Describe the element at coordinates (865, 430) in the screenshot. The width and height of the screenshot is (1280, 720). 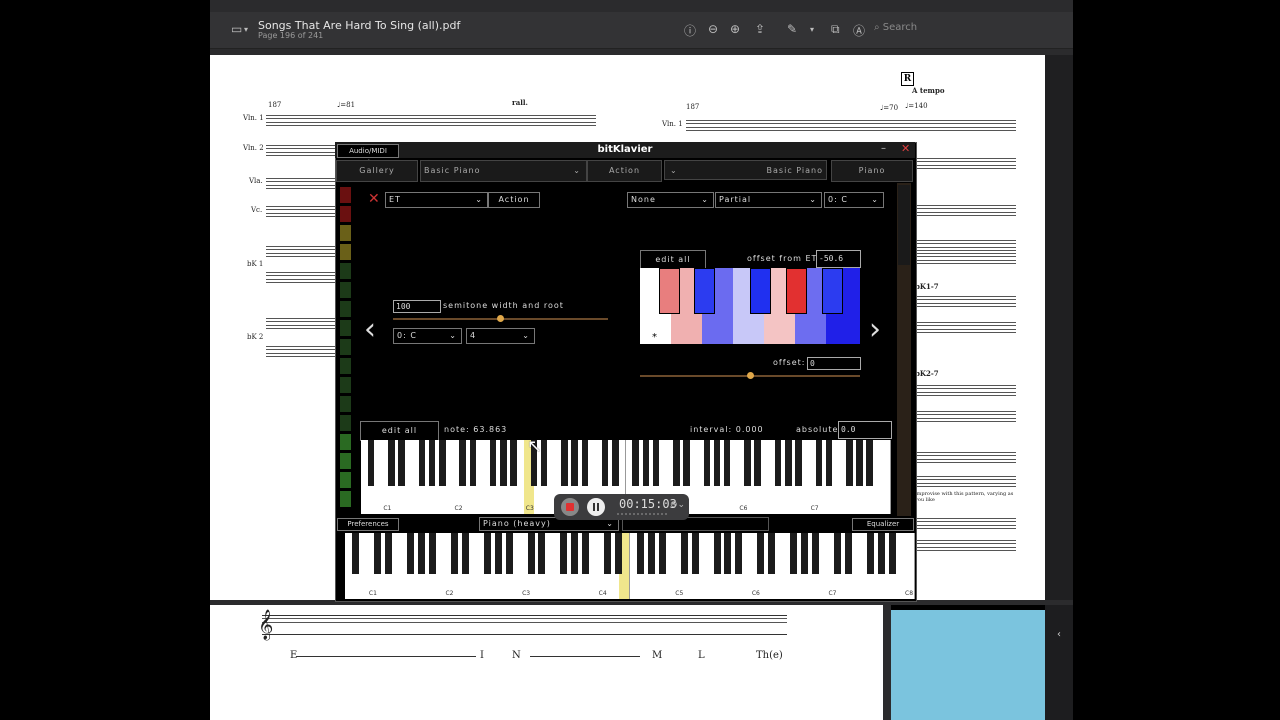
I see `absolute-input: 0.0` at that location.